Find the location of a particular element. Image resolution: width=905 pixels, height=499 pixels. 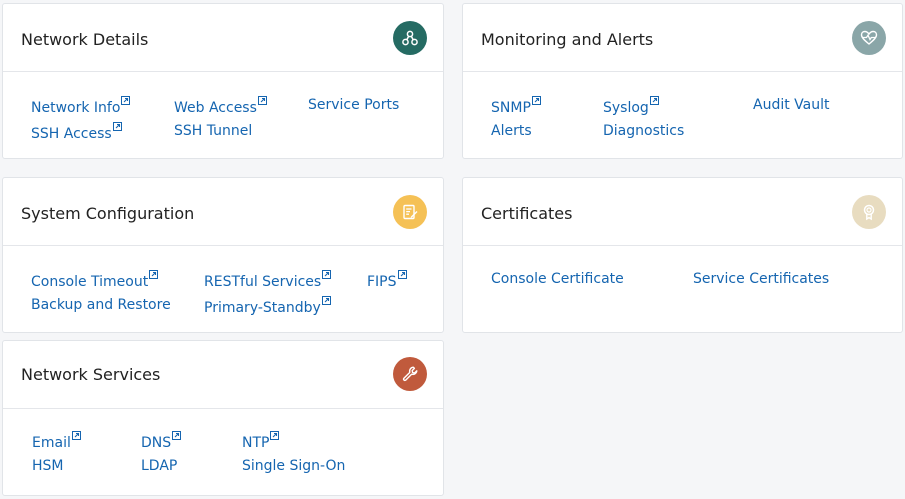

network-services-title: Network Services is located at coordinates (91, 374).